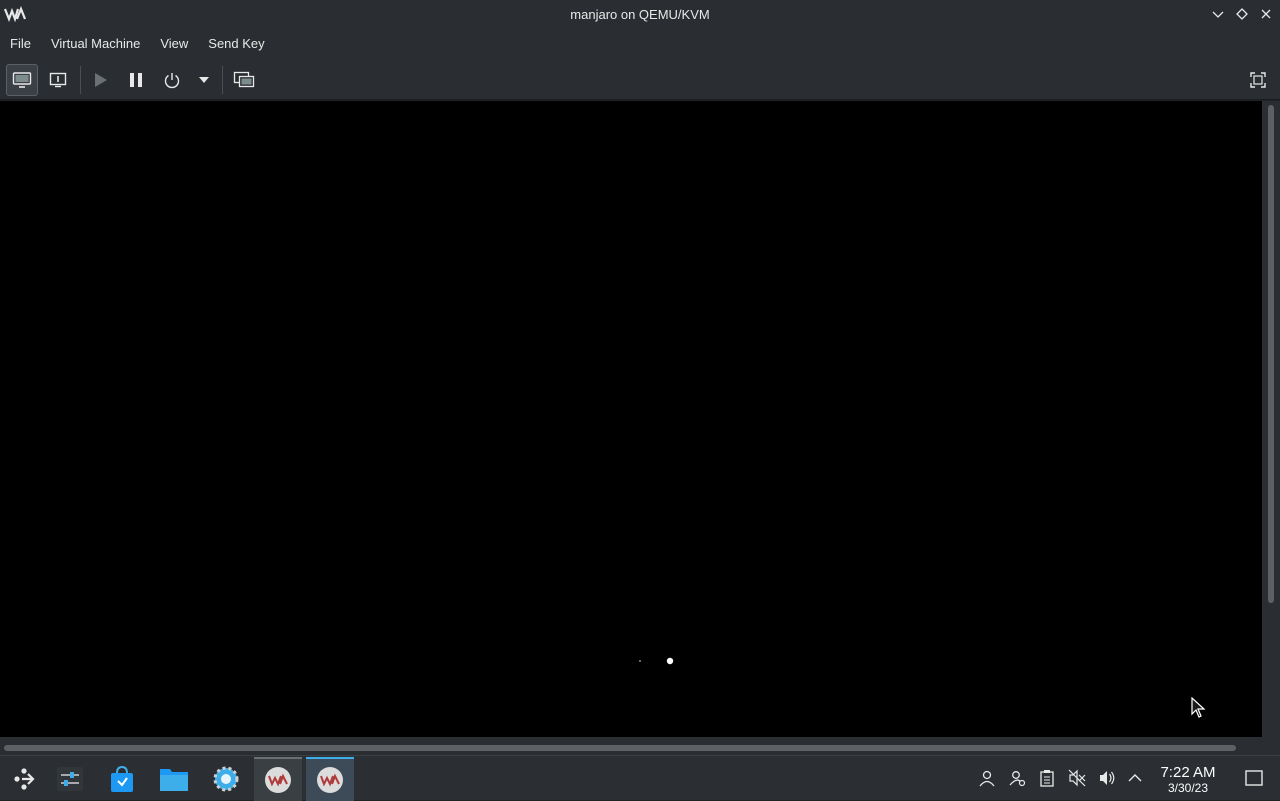 This screenshot has height=801, width=1280. What do you see at coordinates (640, 80) in the screenshot?
I see `toolbar` at bounding box center [640, 80].